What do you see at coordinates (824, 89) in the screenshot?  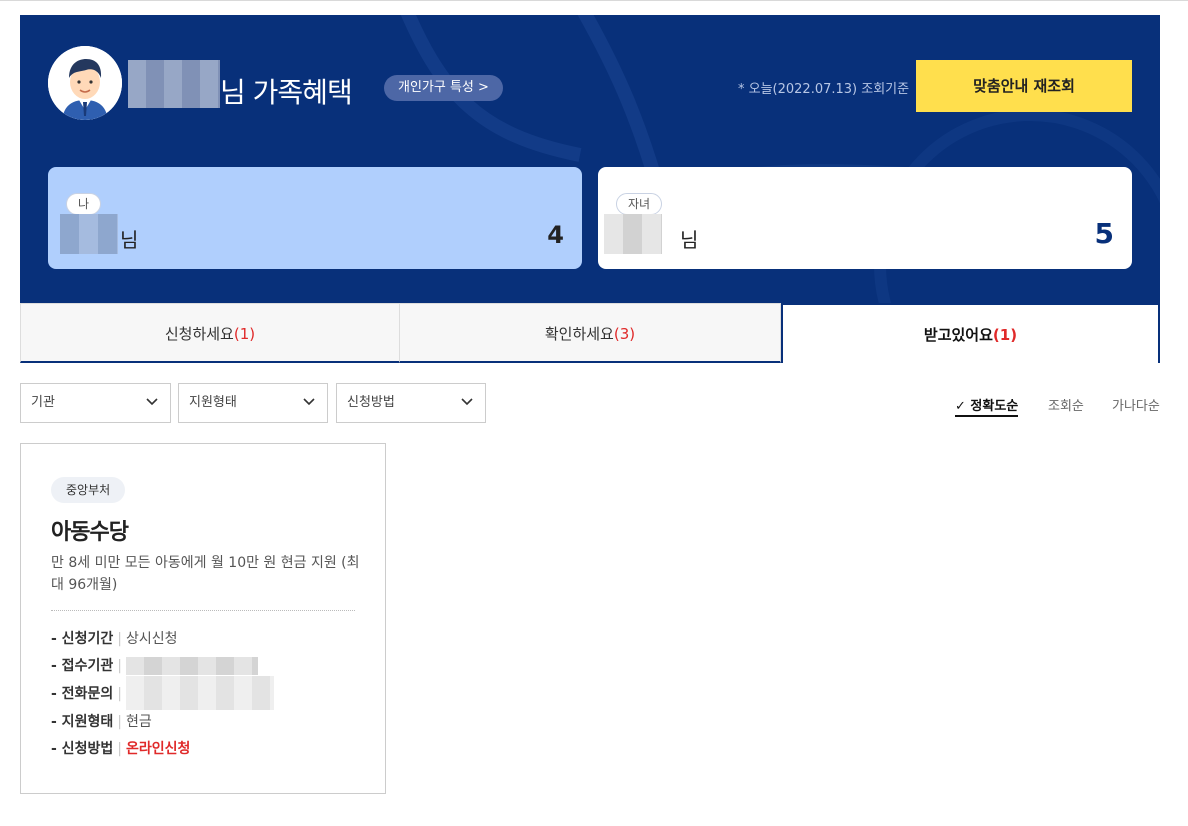 I see `query-date-label: * 오늘(2022.07.13) 조회기준` at bounding box center [824, 89].